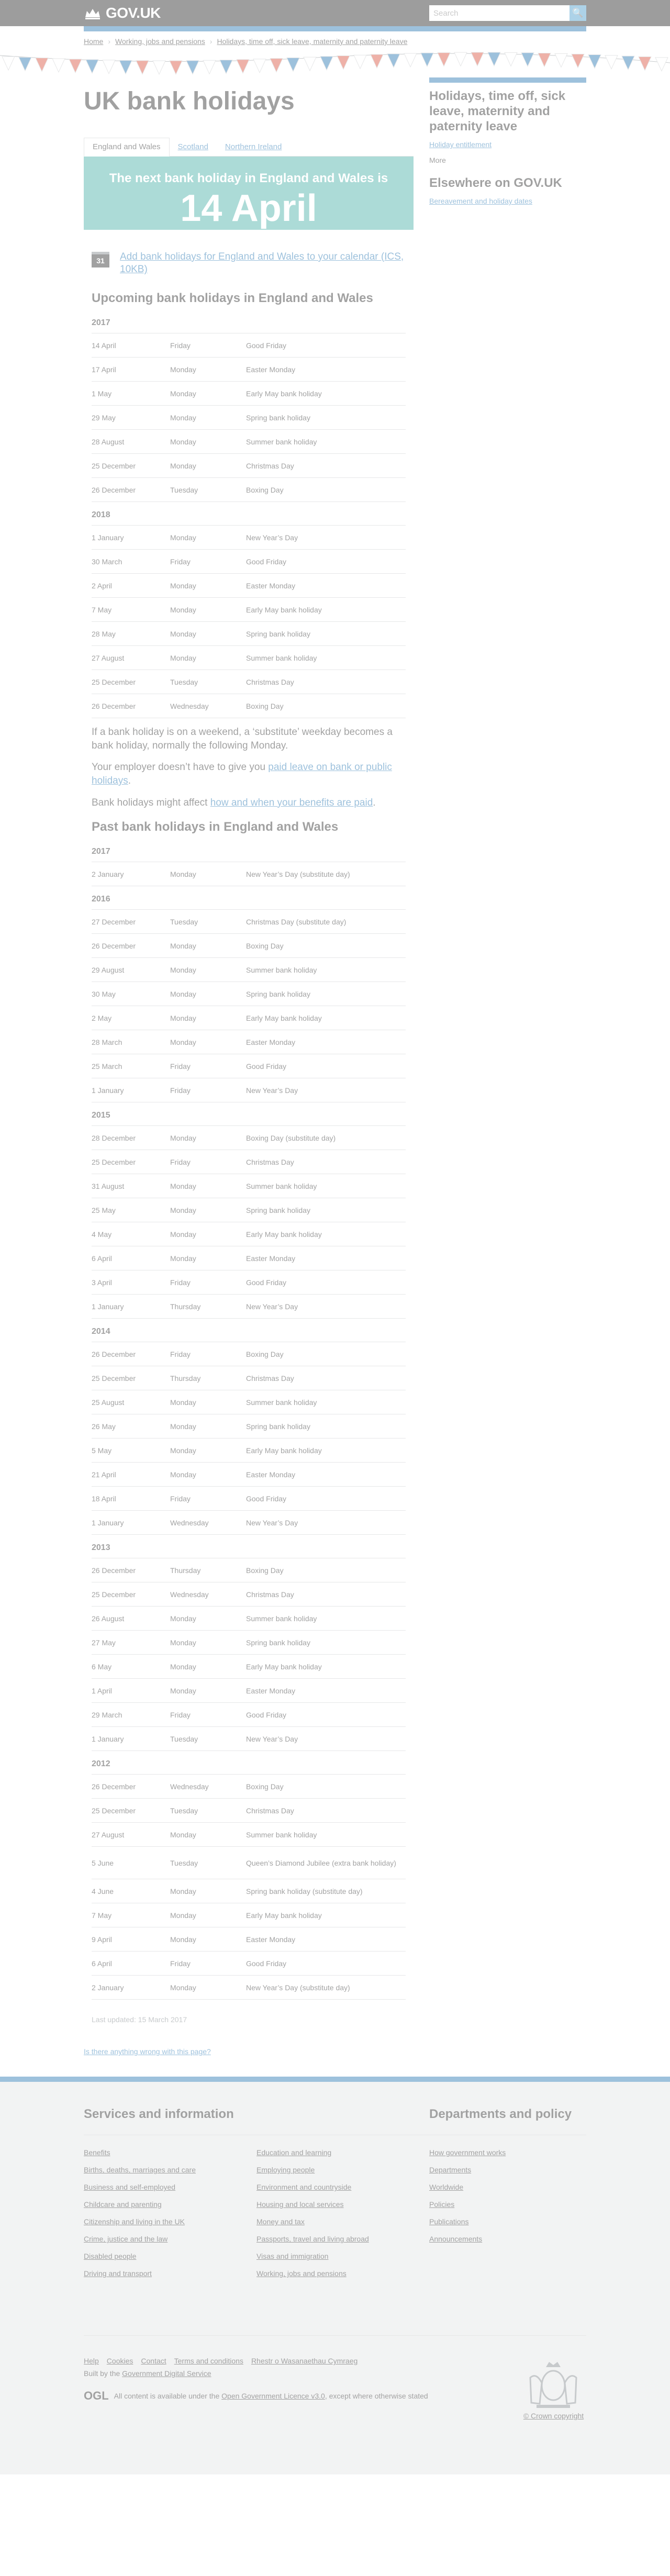  What do you see at coordinates (460, 144) in the screenshot?
I see `related-link-holiday-entitlement: Holiday entitlement` at bounding box center [460, 144].